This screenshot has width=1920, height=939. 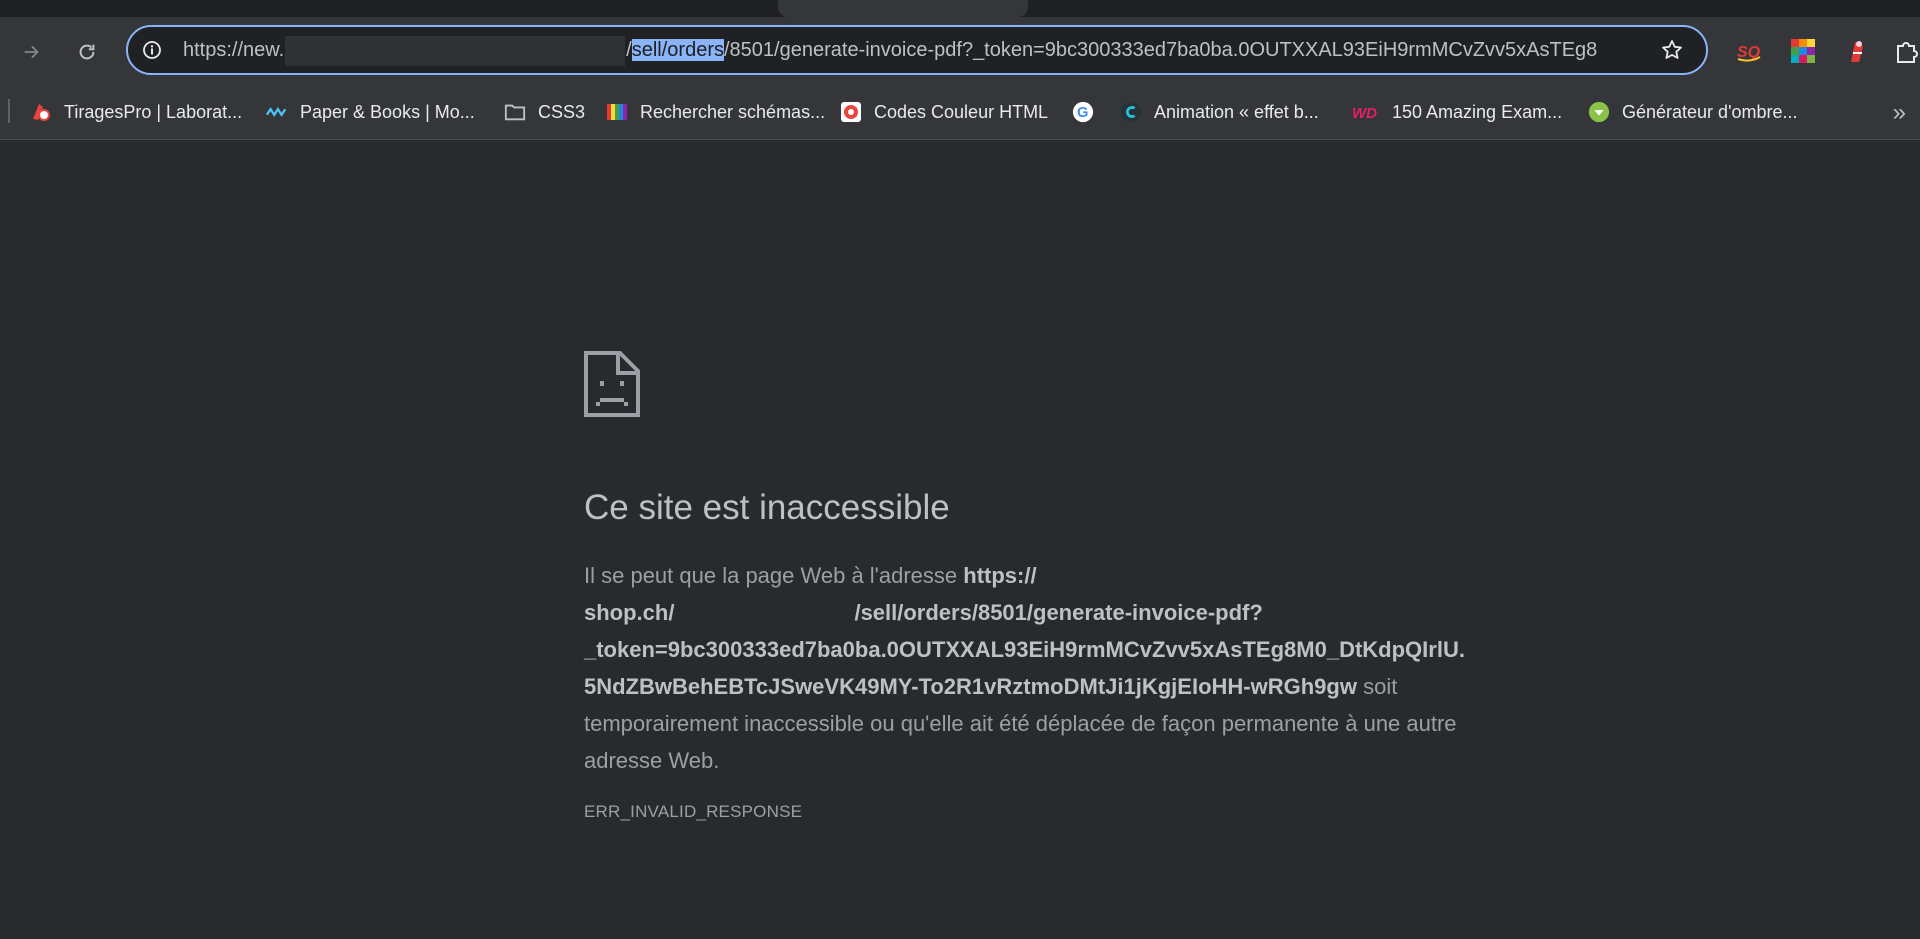 I want to click on sq-logo-icon: SQ, so click(x=1749, y=53).